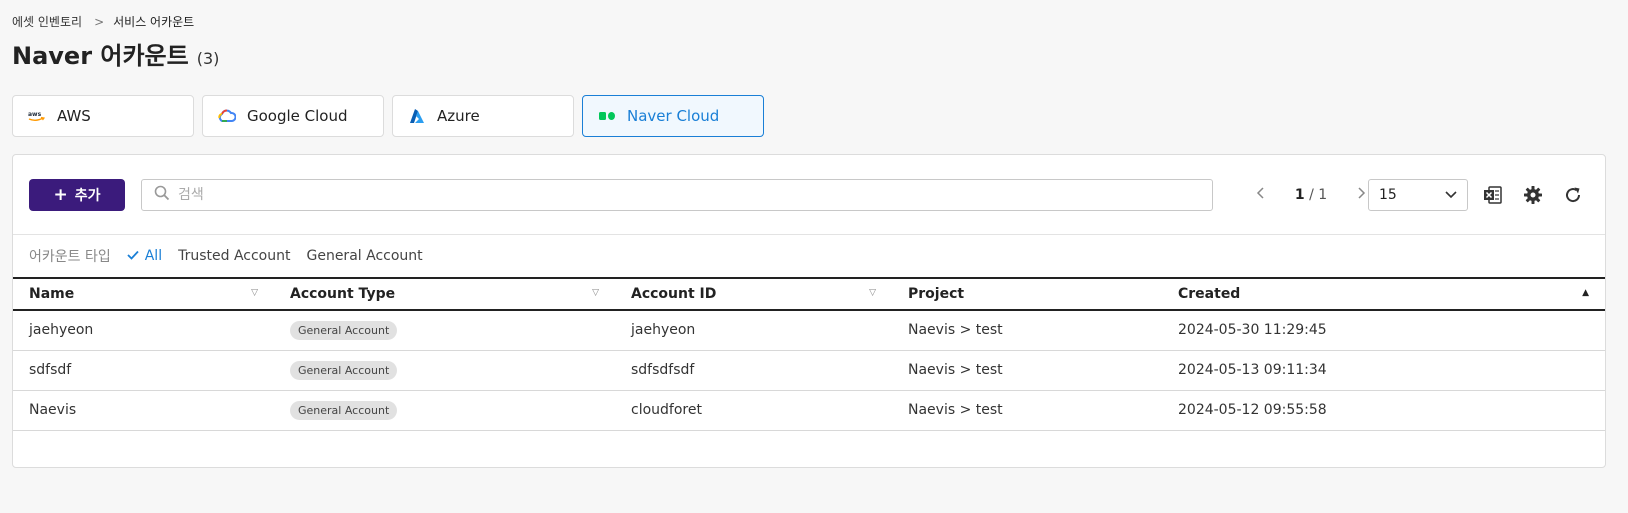 Image resolution: width=1628 pixels, height=513 pixels. Describe the element at coordinates (1209, 294) in the screenshot. I see `column-header-label: Created` at that location.